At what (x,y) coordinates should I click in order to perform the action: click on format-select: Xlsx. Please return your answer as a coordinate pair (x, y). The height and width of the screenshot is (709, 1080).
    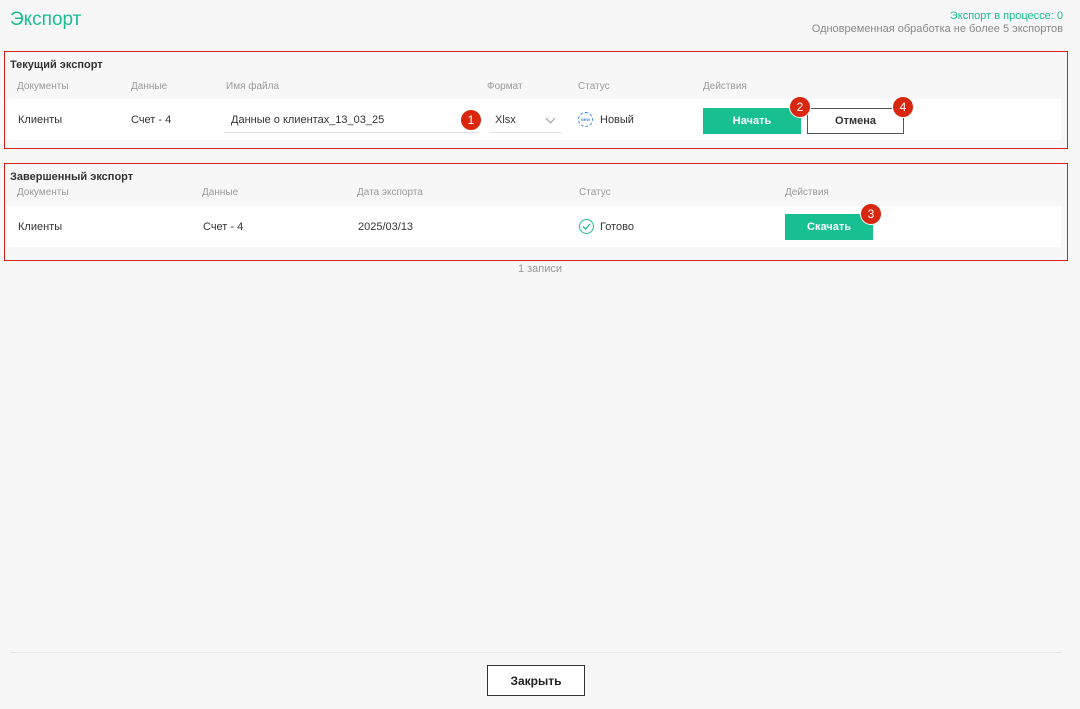
    Looking at the image, I should click on (526, 120).